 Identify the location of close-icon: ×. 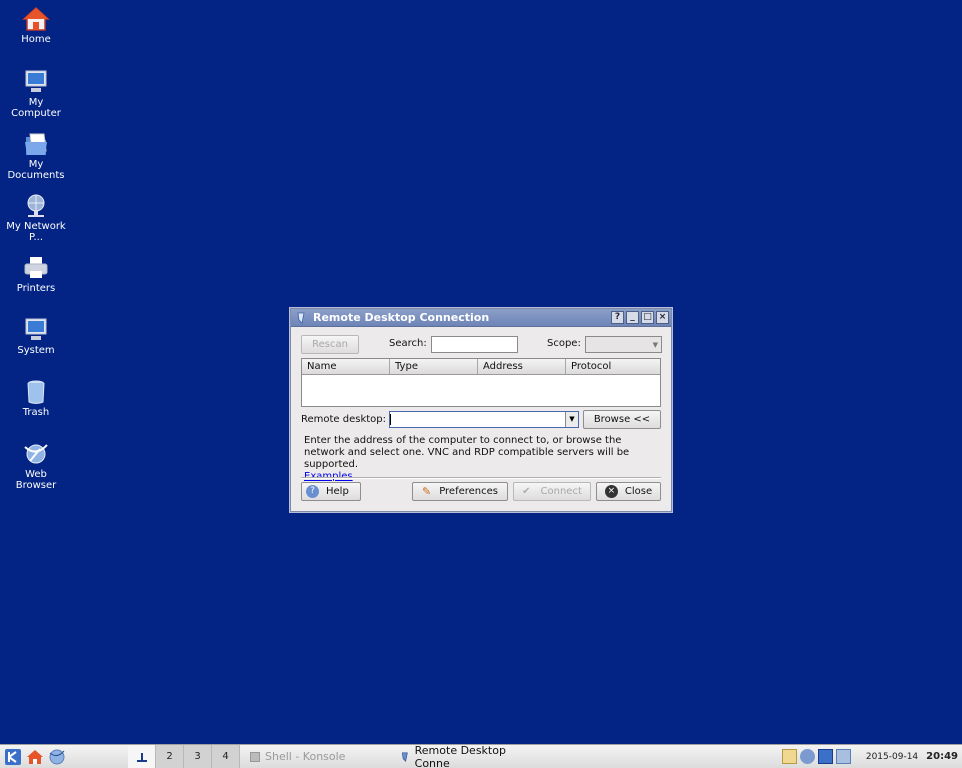
(611, 491).